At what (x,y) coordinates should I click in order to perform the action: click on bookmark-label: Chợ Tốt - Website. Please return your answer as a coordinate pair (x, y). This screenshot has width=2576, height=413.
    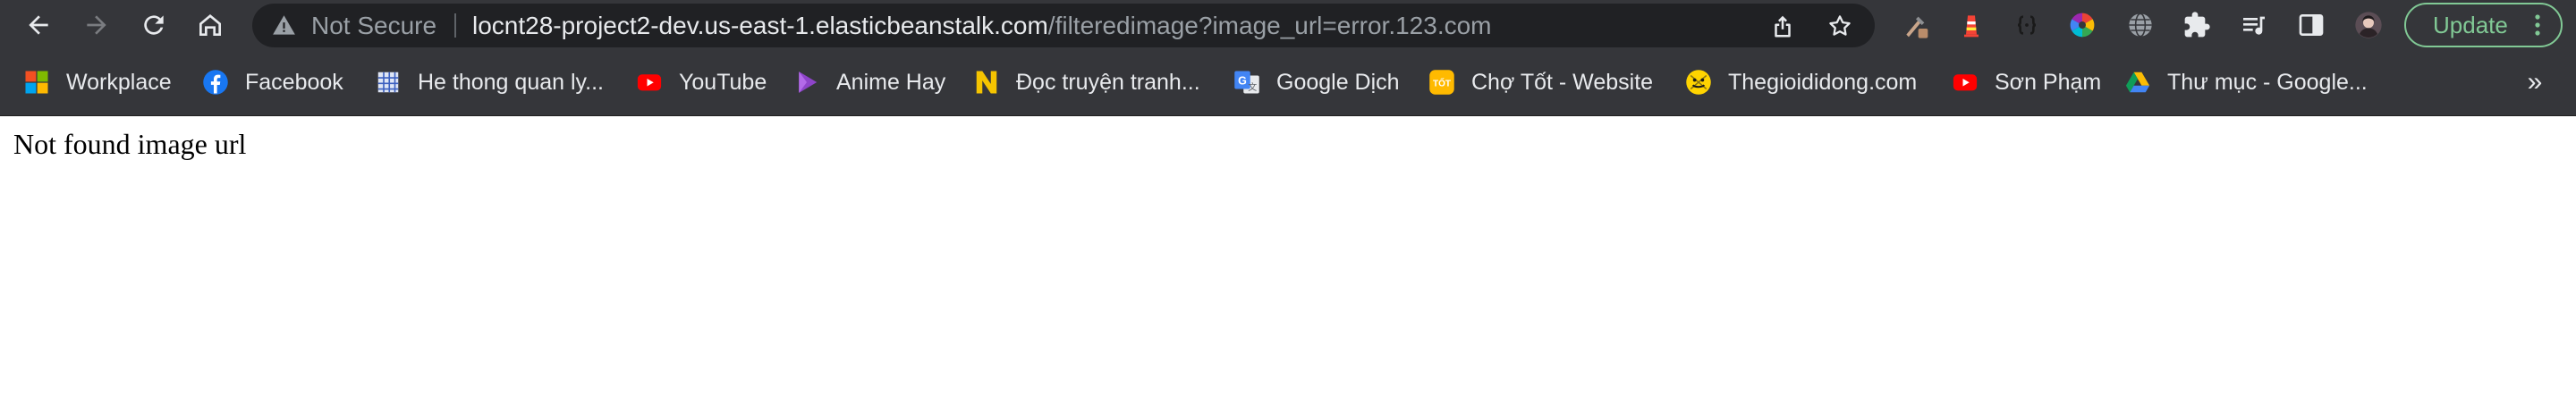
    Looking at the image, I should click on (1562, 82).